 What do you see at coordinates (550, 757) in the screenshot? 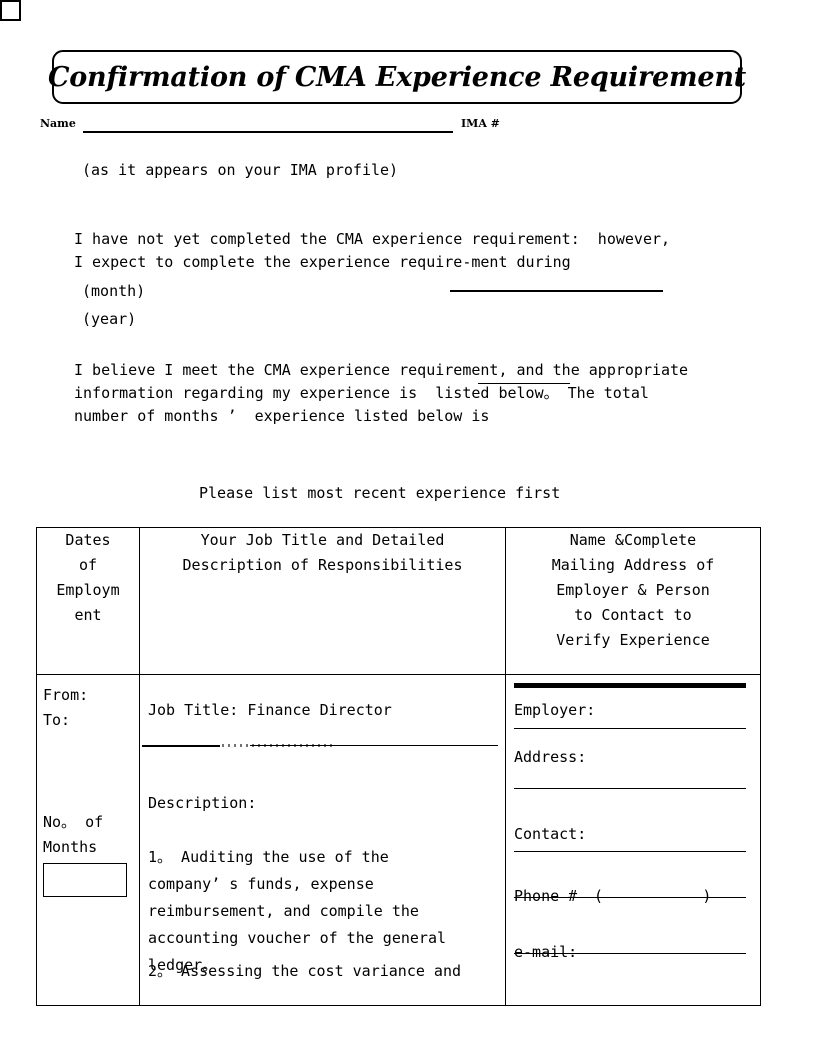
I see `address-label: Address:` at bounding box center [550, 757].